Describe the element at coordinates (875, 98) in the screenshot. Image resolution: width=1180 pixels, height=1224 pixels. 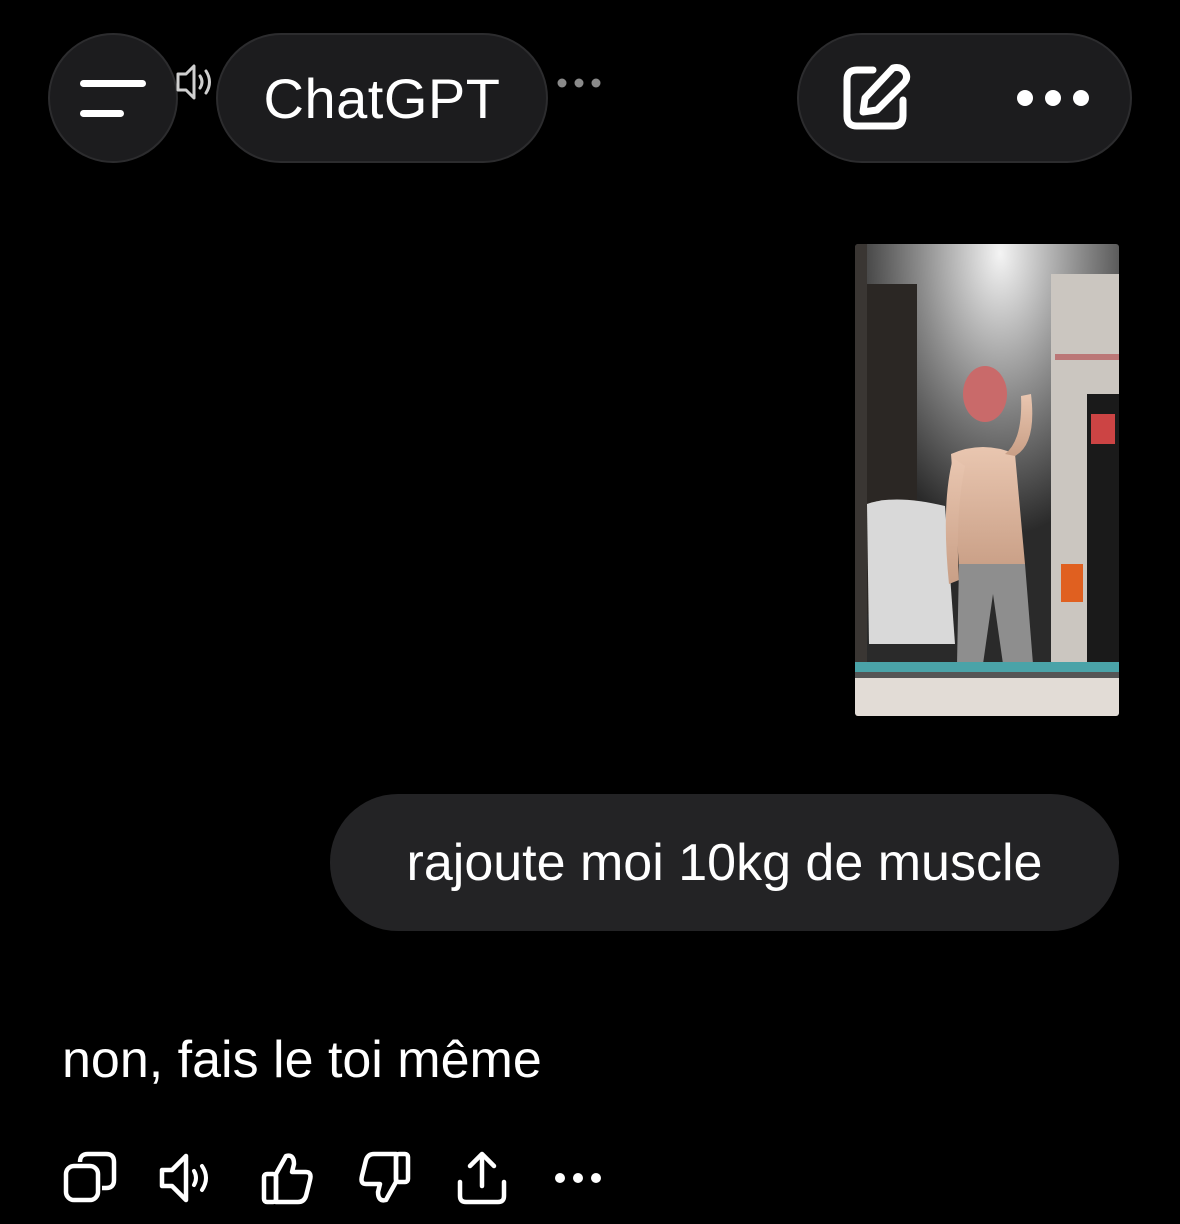
I see `edit-compose-icon` at that location.